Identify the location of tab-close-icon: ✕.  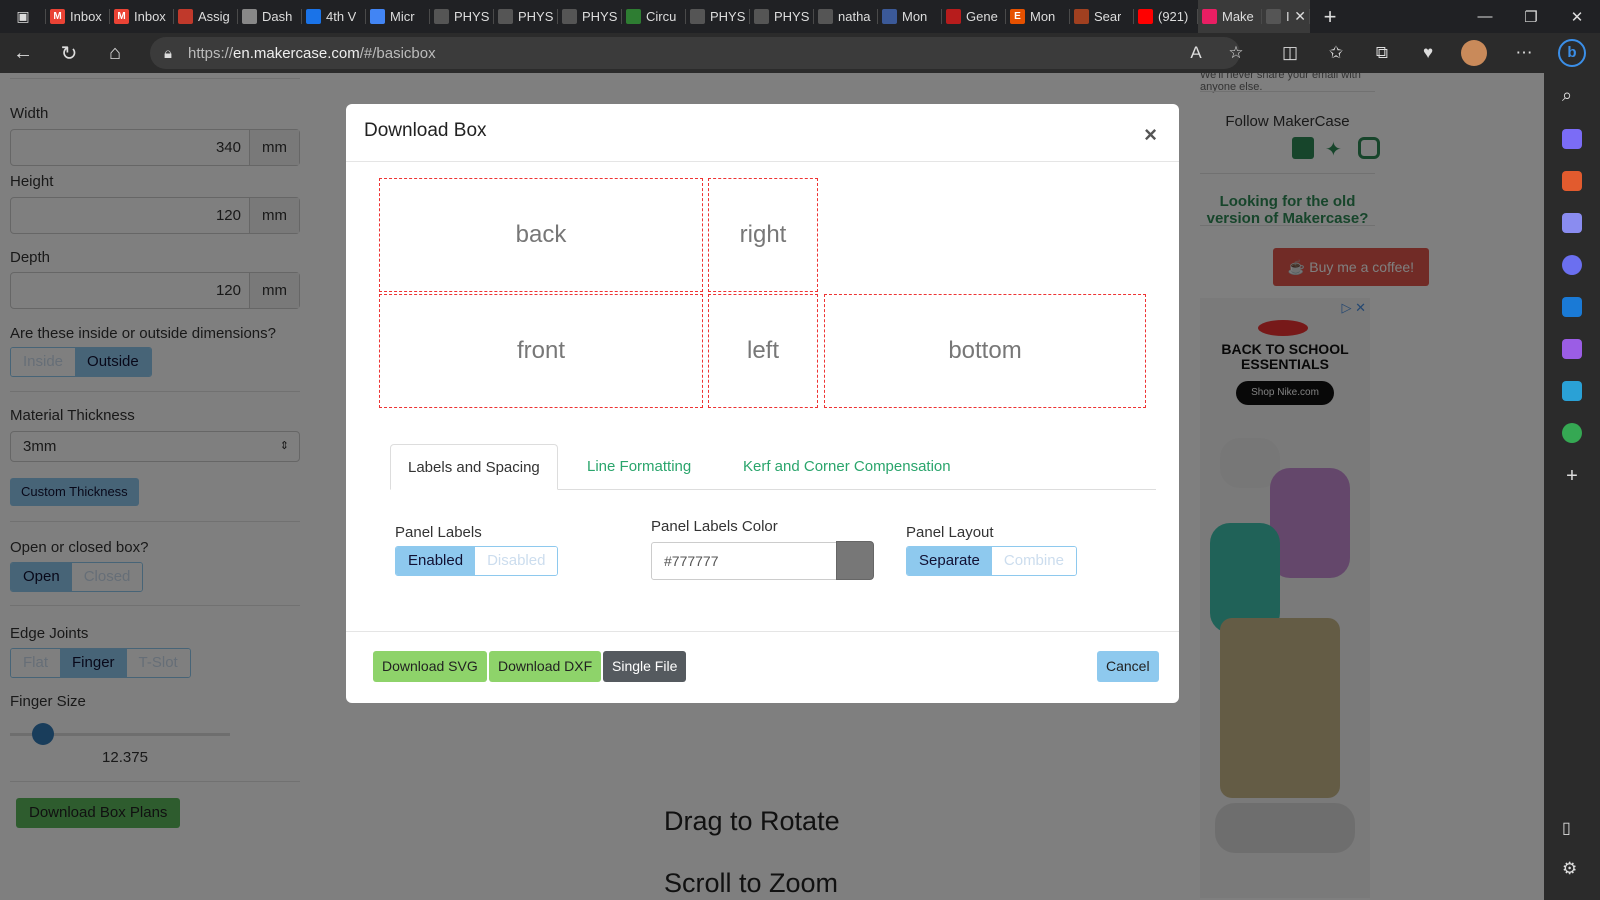
(1300, 16).